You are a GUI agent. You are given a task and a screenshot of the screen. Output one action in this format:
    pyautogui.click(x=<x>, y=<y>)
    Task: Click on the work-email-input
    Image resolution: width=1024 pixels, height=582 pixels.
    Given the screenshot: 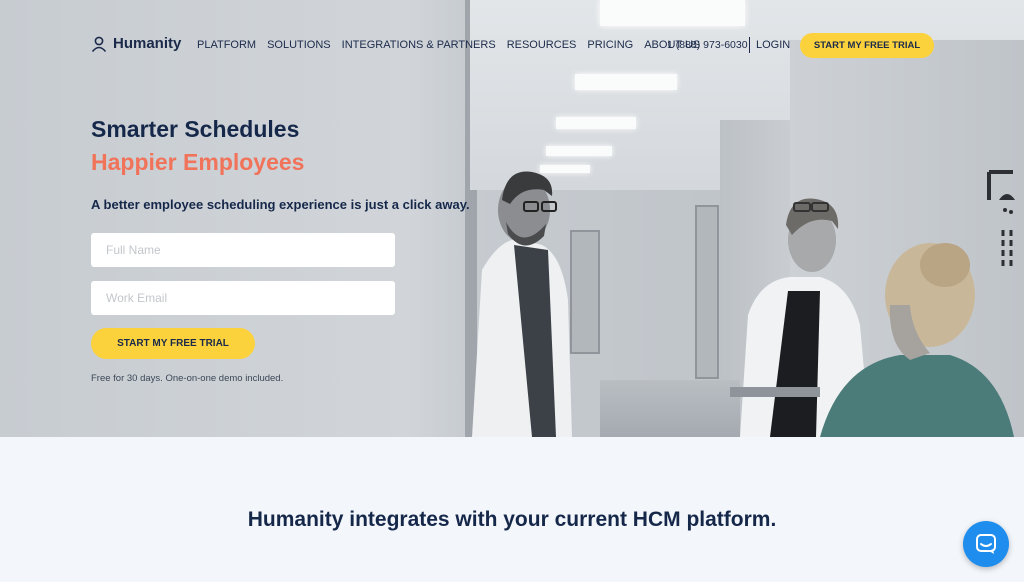 What is the action you would take?
    pyautogui.click(x=243, y=298)
    